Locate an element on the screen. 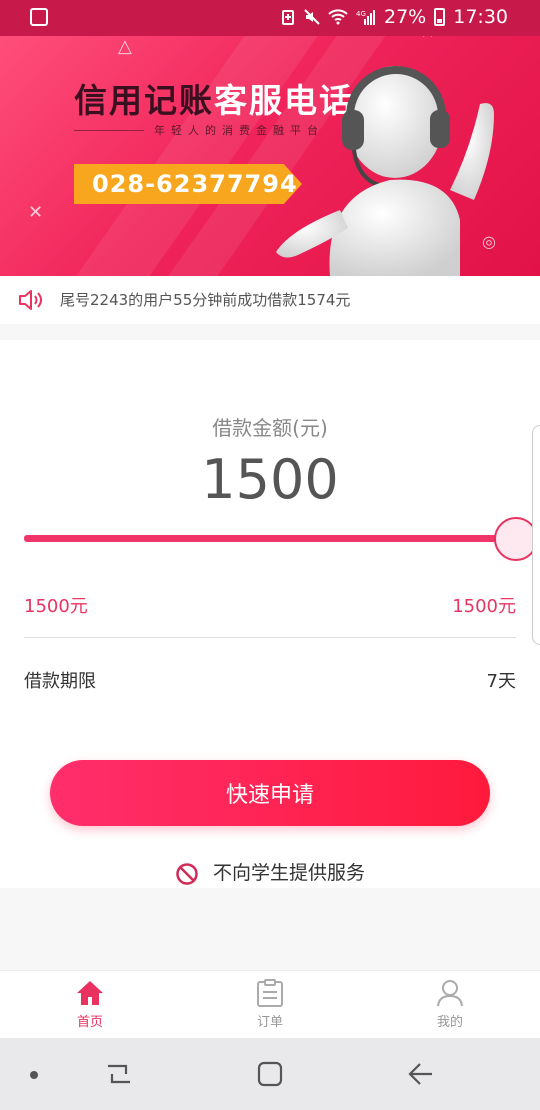  back-icon is located at coordinates (421, 1074).